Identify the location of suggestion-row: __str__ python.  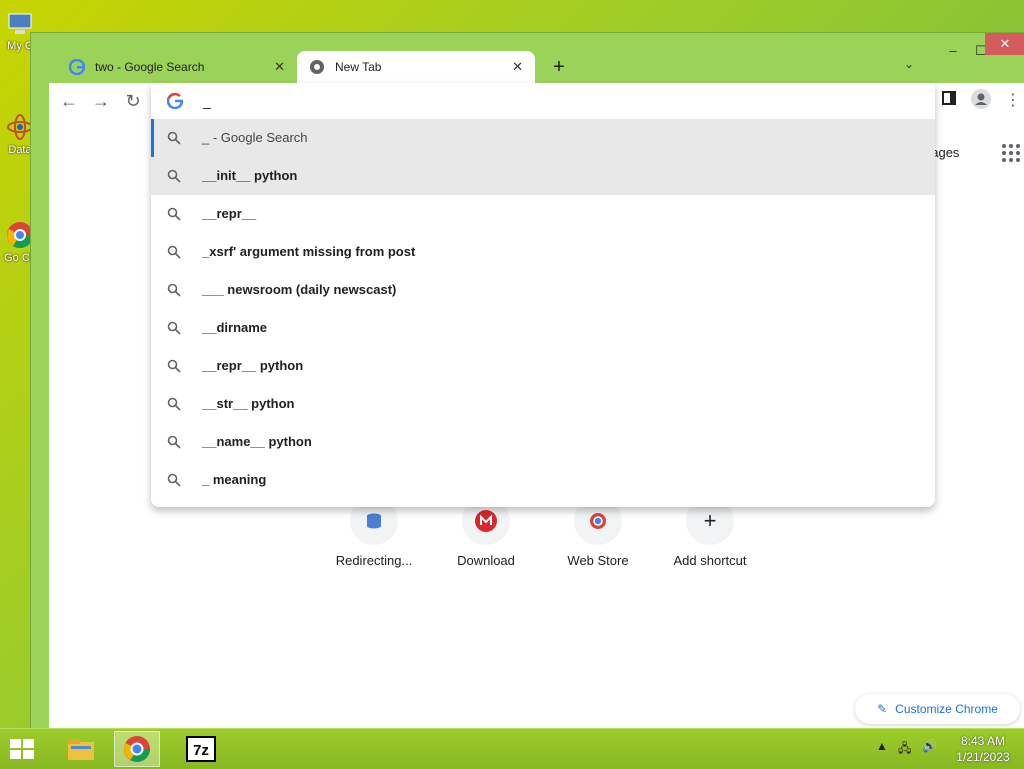
(543, 404).